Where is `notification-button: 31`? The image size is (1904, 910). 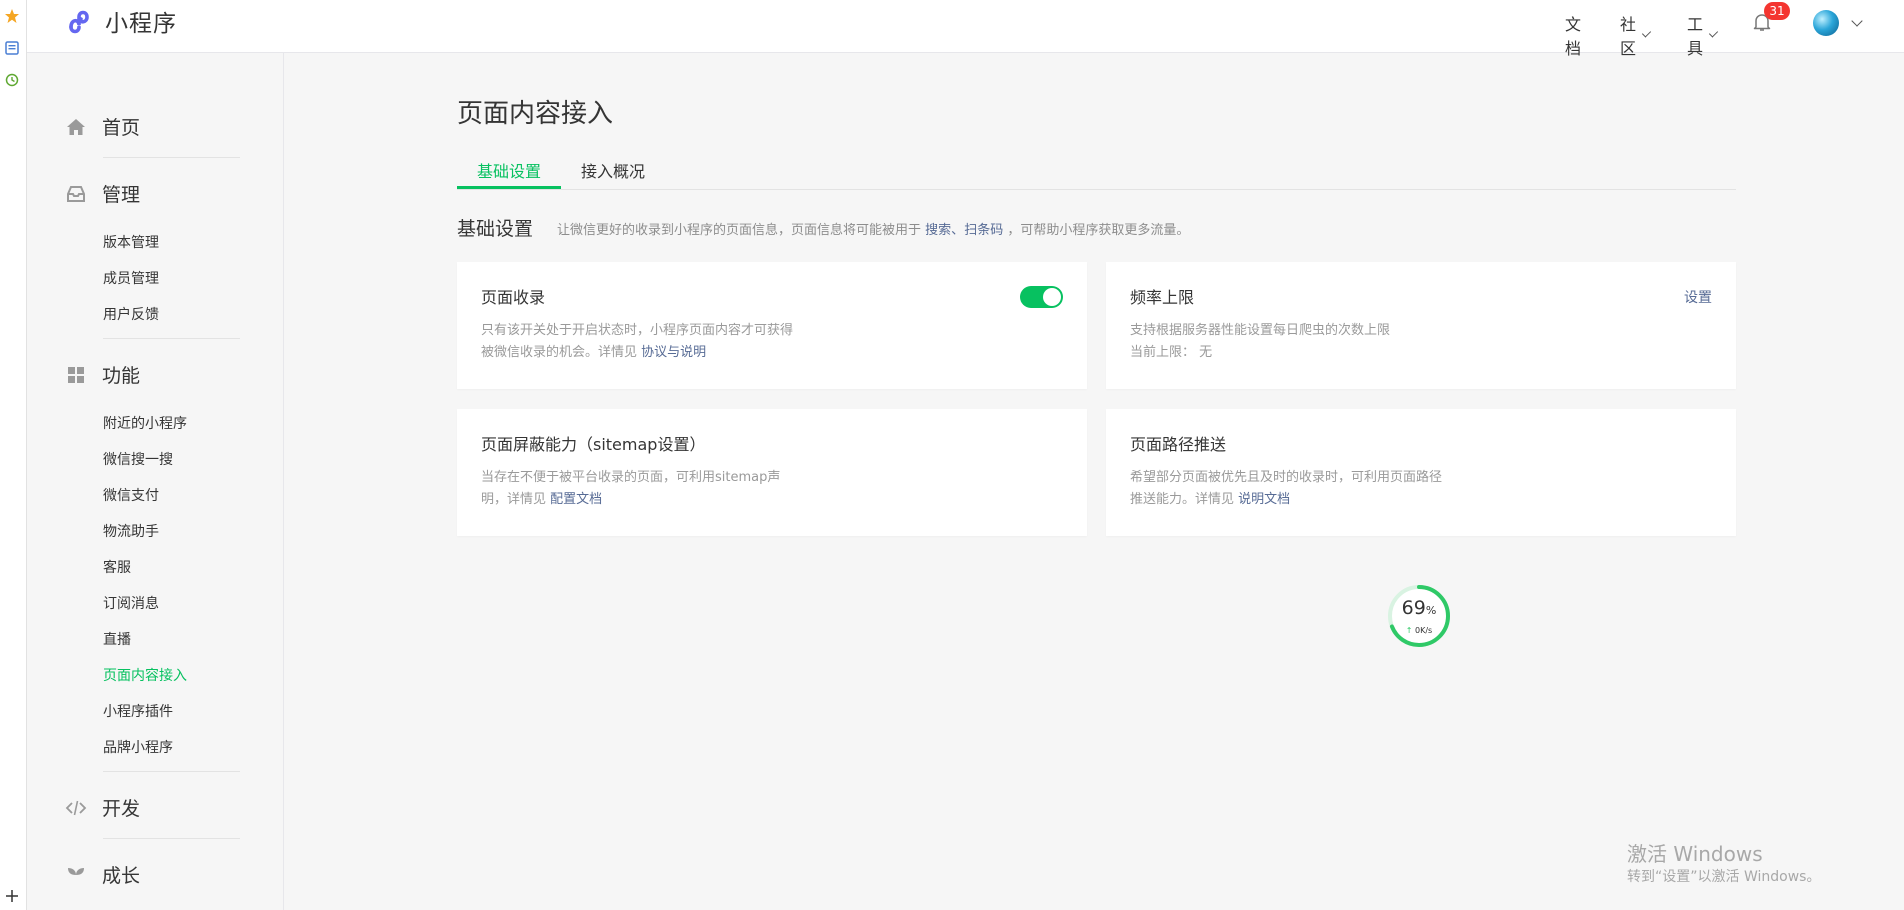
notification-button: 31 is located at coordinates (1771, 18).